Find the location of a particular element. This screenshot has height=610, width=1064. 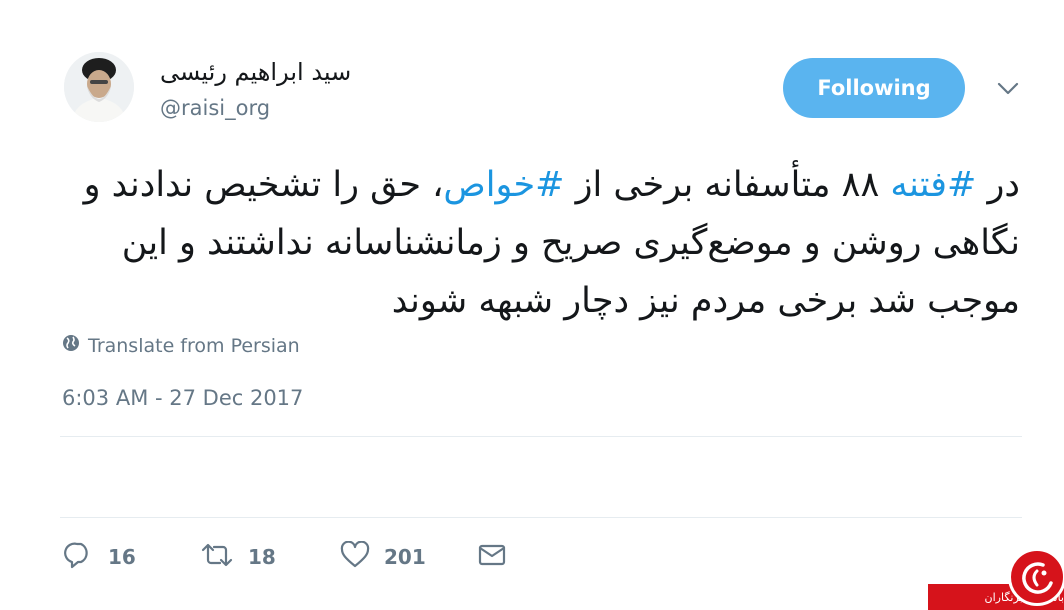

translate-link: Translate from Persian is located at coordinates (181, 345).